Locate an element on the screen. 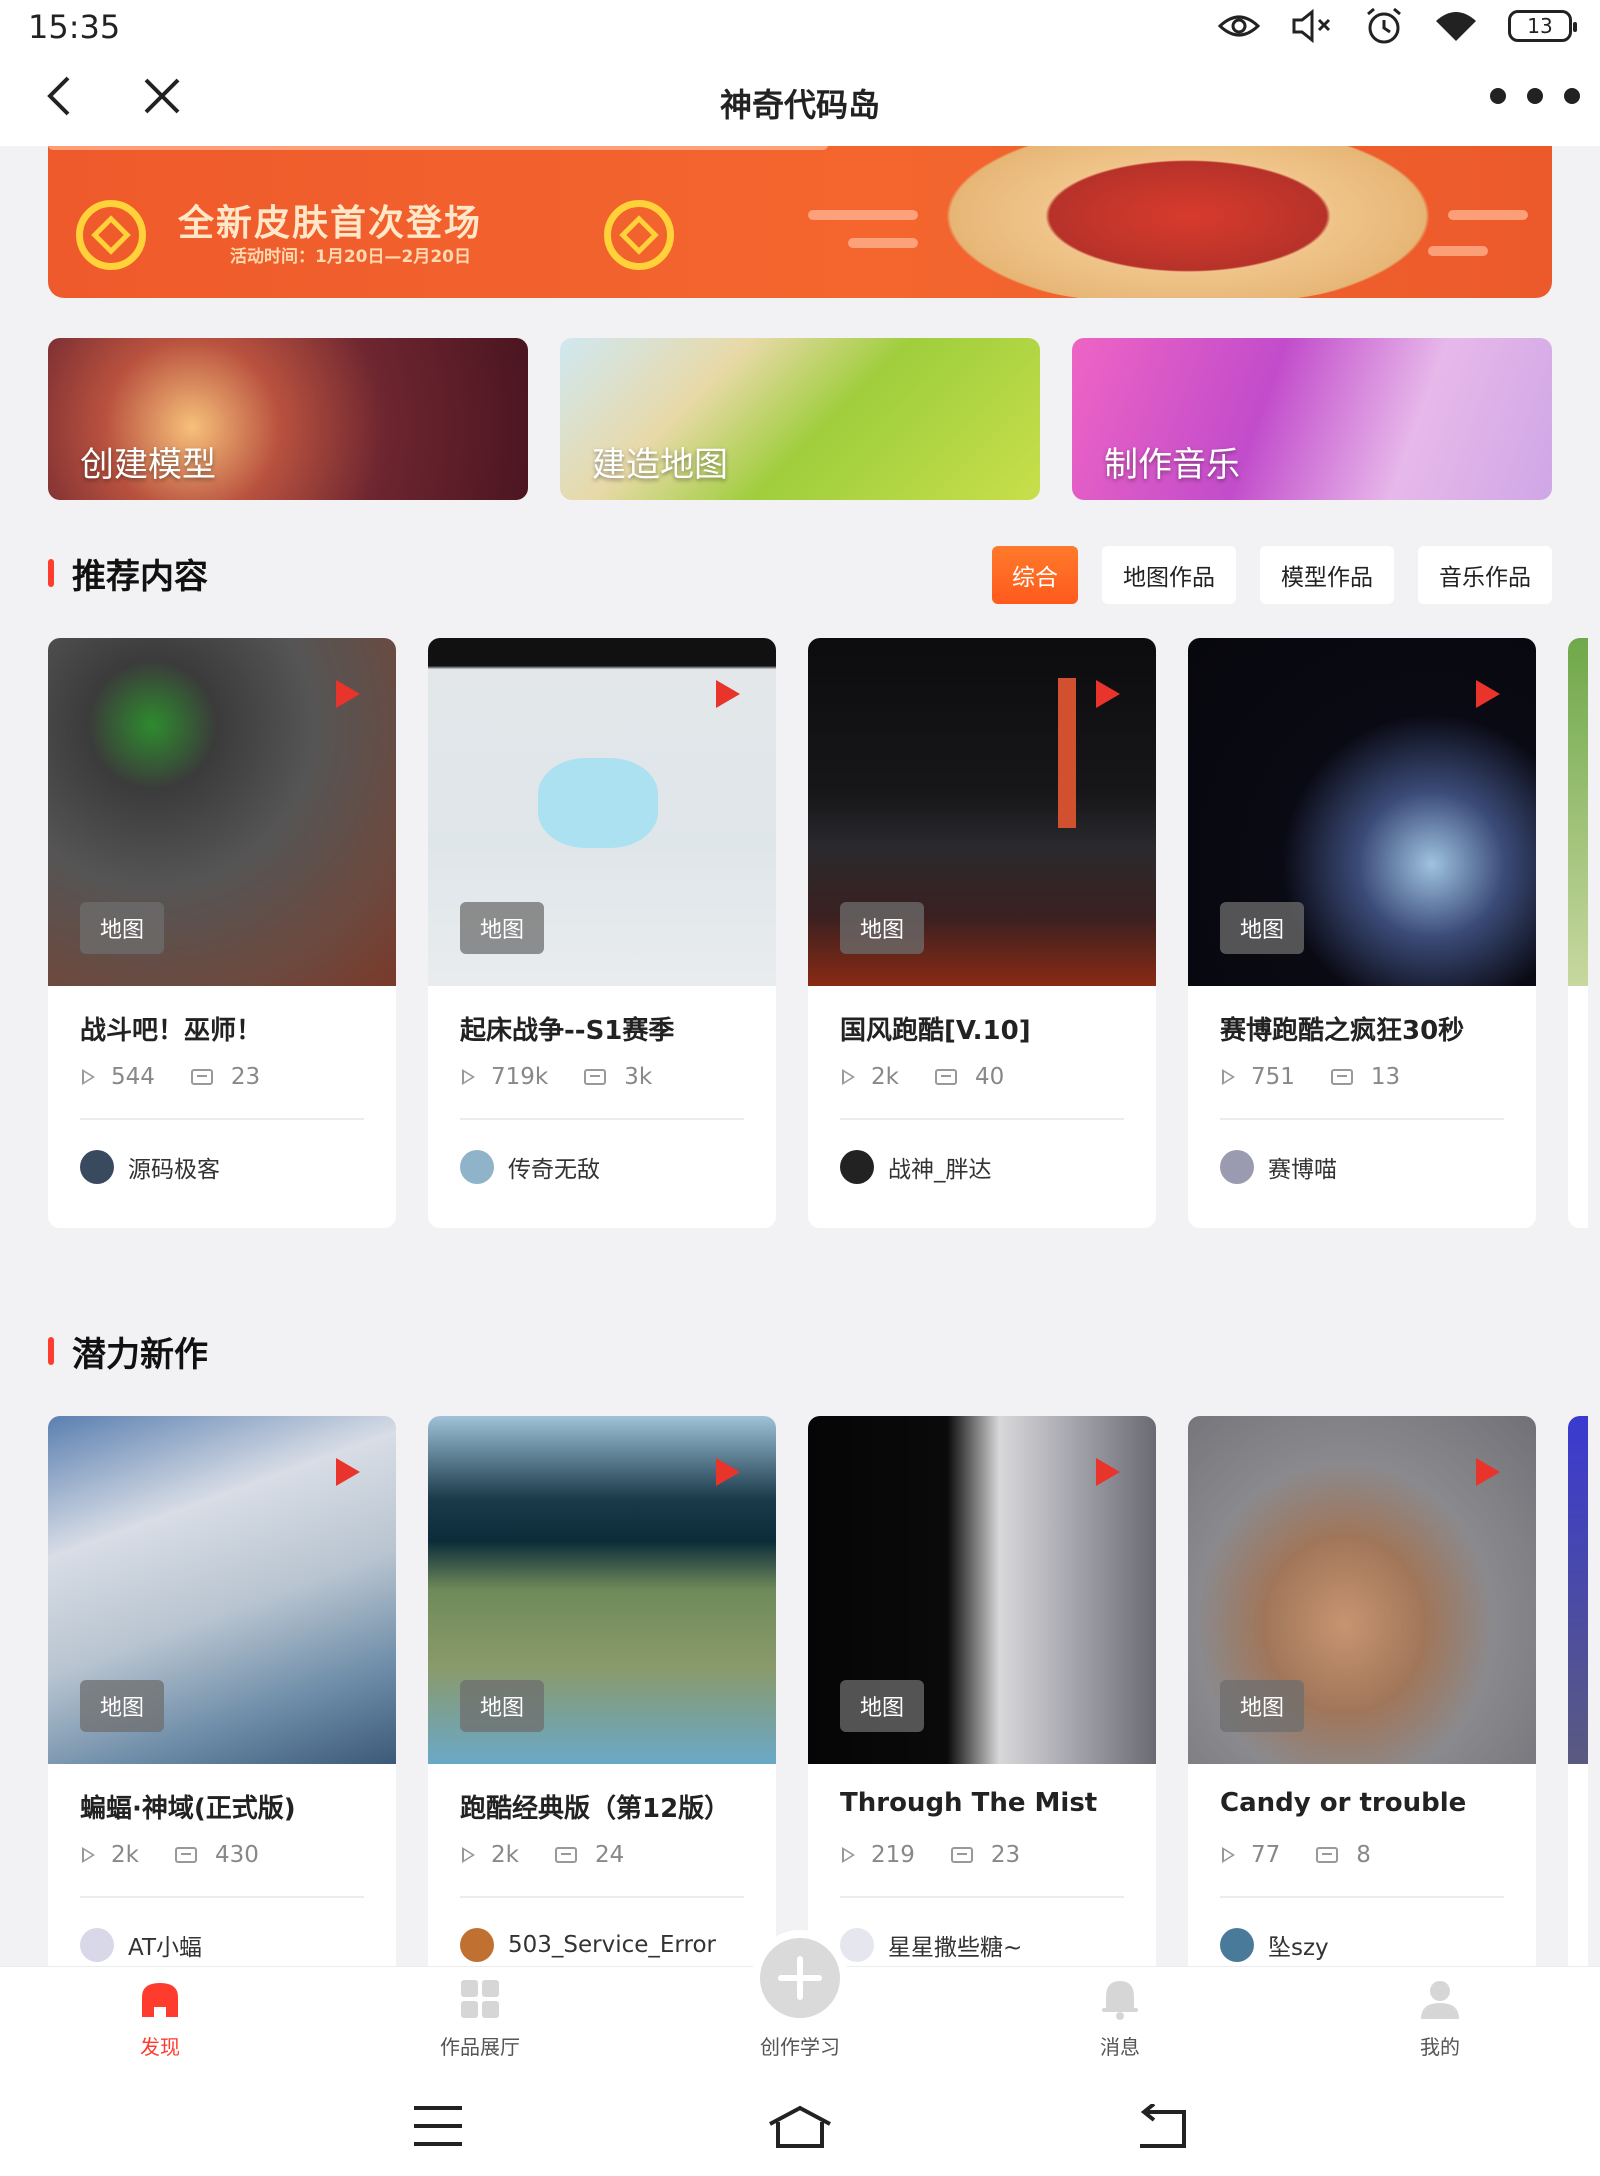  card-author: 坠szy is located at coordinates (1274, 1945).